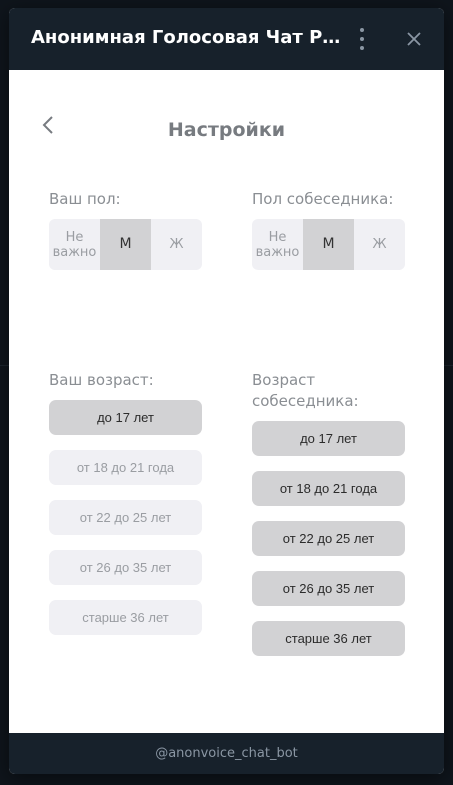  Describe the element at coordinates (74, 244) in the screenshot. I see `my-gender-option-any: Не важно` at that location.